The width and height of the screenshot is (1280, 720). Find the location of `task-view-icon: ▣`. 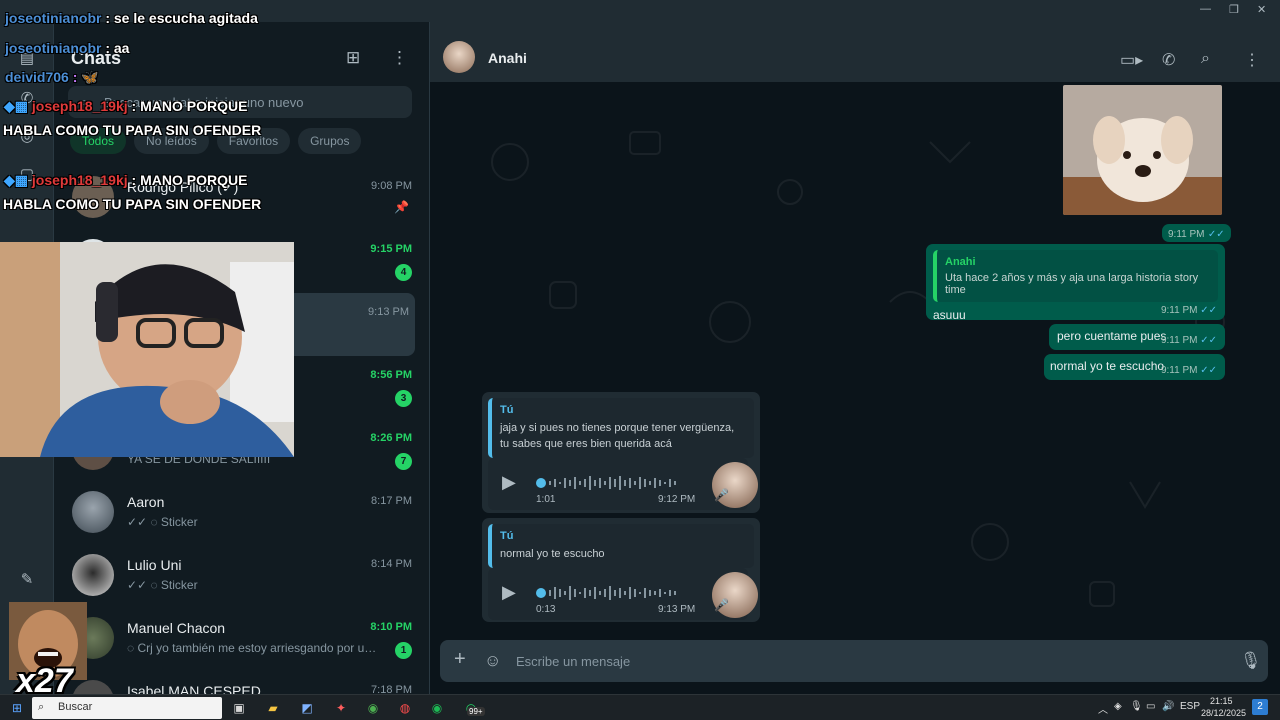

task-view-icon: ▣ is located at coordinates (239, 708).